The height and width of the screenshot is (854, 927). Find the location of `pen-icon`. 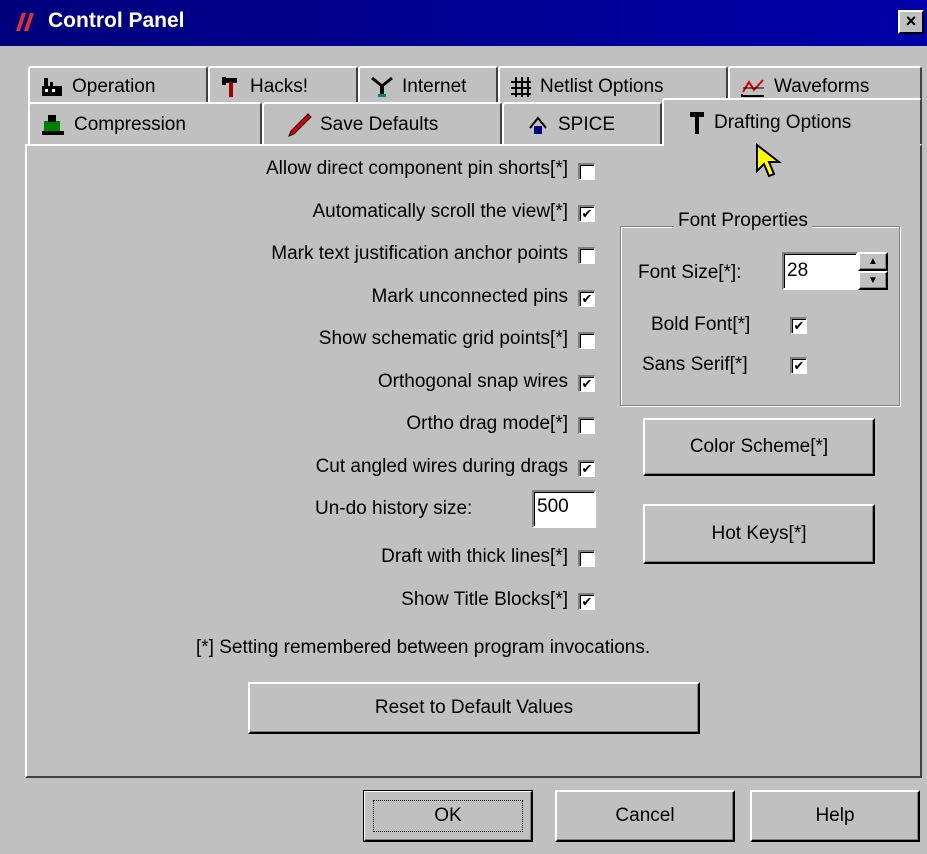

pen-icon is located at coordinates (300, 125).